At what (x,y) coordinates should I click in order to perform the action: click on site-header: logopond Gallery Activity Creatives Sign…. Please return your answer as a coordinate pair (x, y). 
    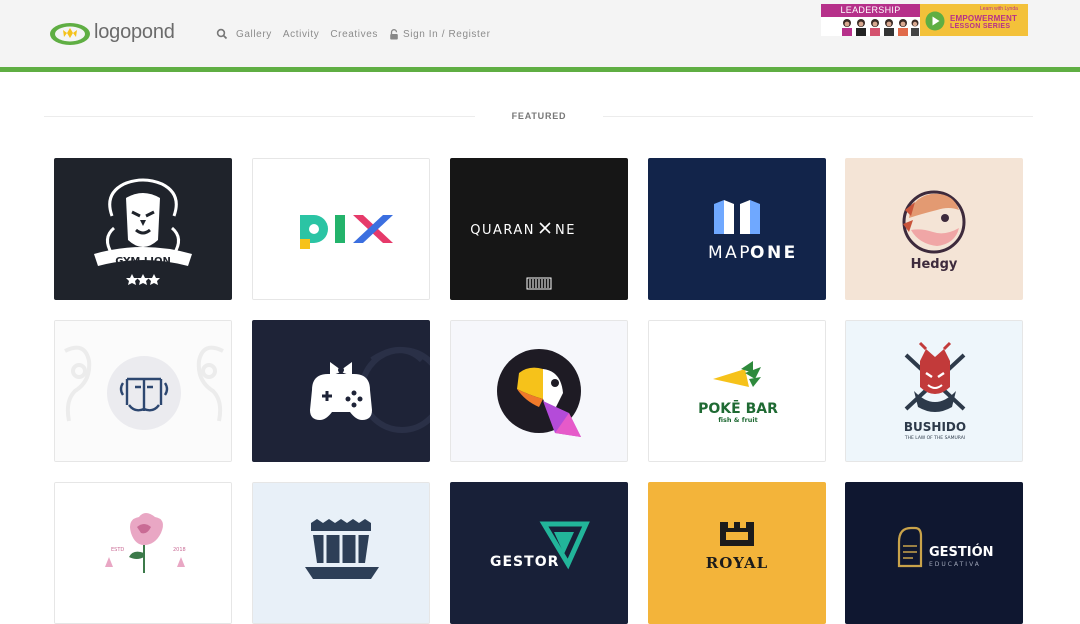
    Looking at the image, I should click on (540, 33).